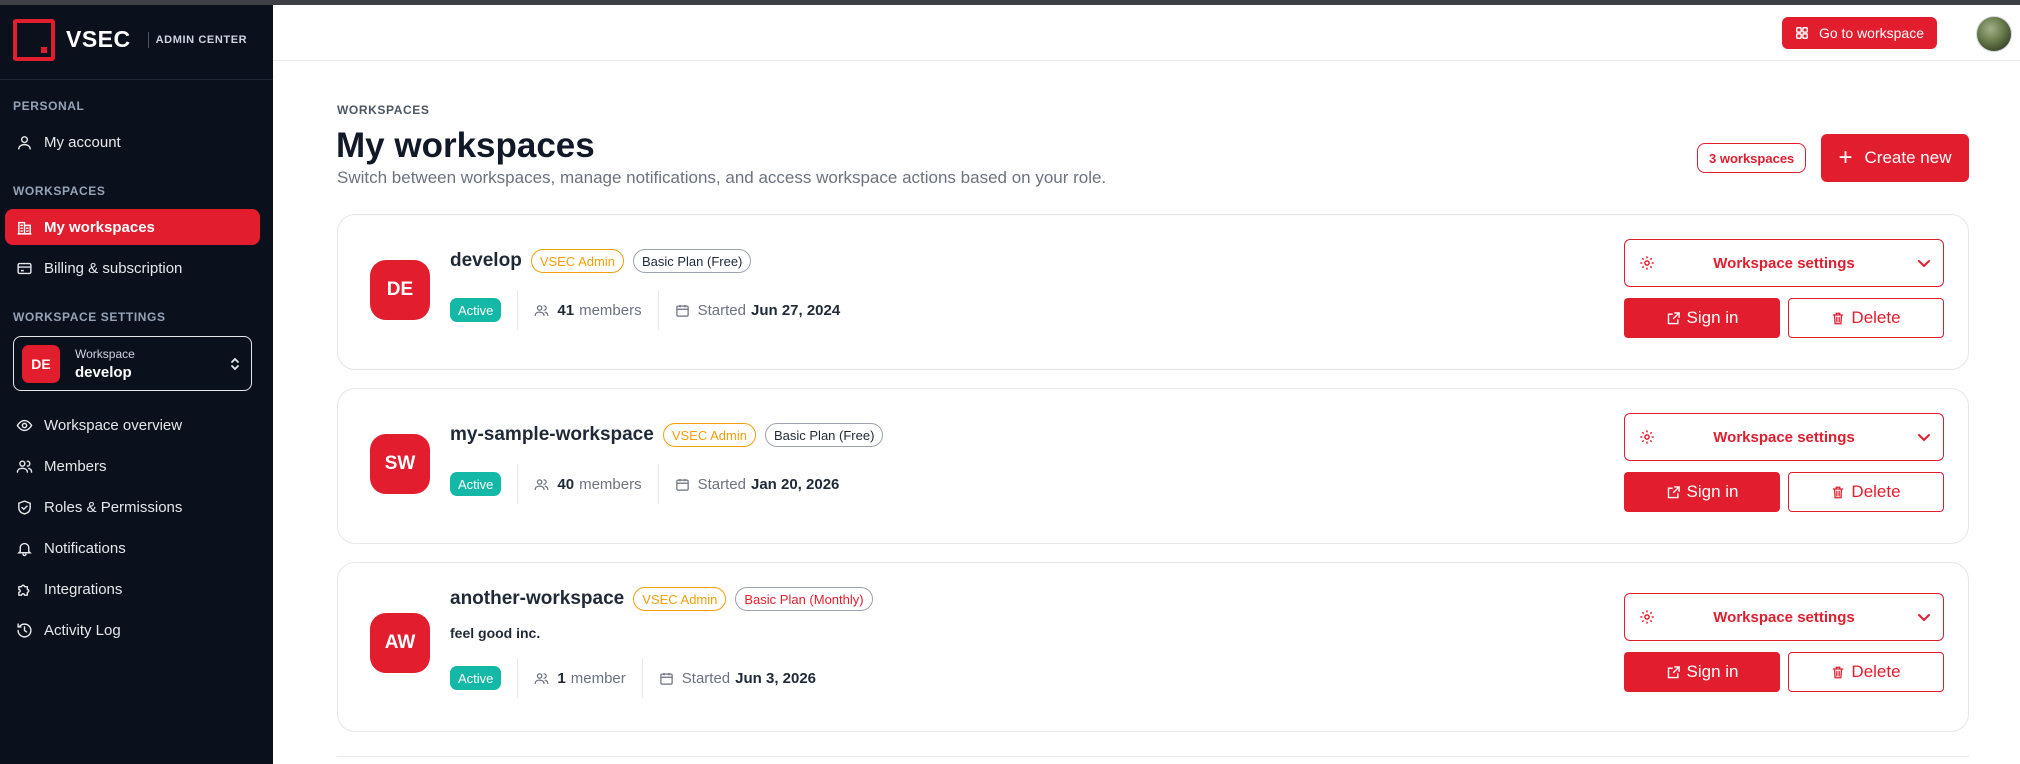 The image size is (2020, 764). What do you see at coordinates (1845, 157) in the screenshot?
I see `plus-icon: +` at bounding box center [1845, 157].